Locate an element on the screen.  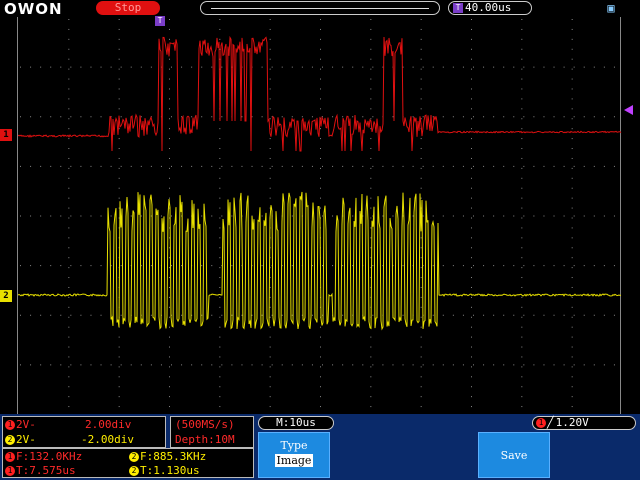
ch2-frequency: 2 F:885.3KHz is located at coordinates (167, 456).